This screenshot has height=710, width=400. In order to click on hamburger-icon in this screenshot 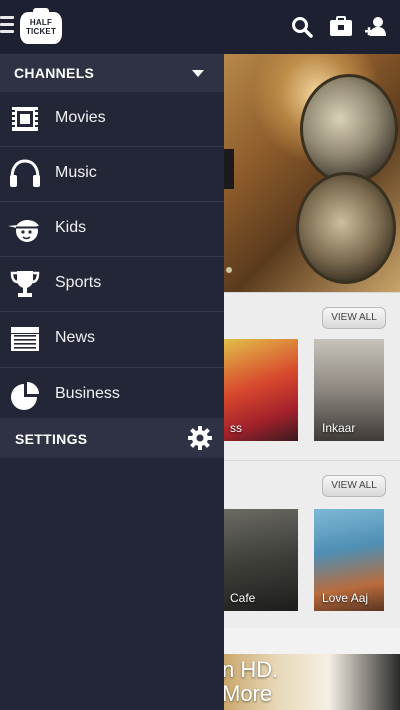, I will do `click(8, 27)`.